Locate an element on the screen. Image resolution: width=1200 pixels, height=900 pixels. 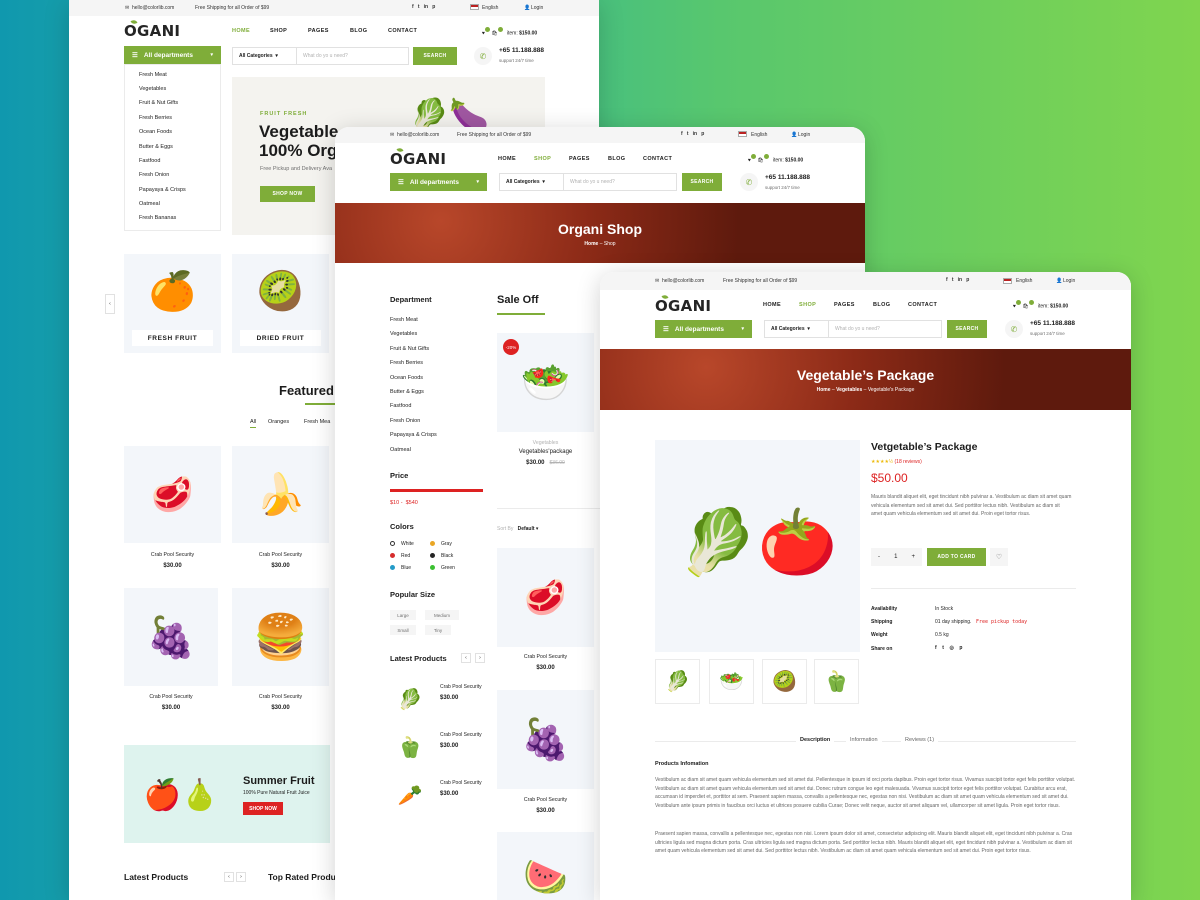
thumbnail-pepper: 🫑 is located at coordinates (836, 681).